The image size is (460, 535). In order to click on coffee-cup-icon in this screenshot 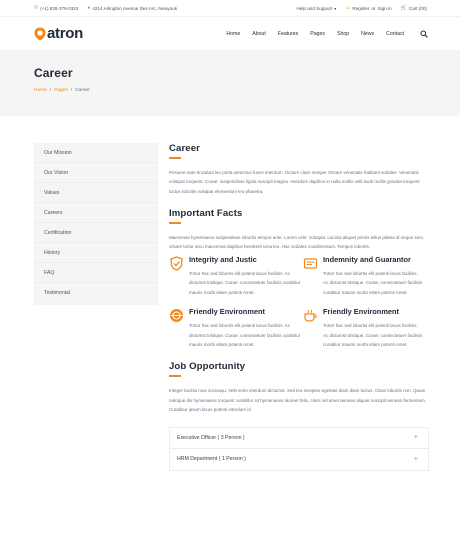, I will do `click(310, 315)`.